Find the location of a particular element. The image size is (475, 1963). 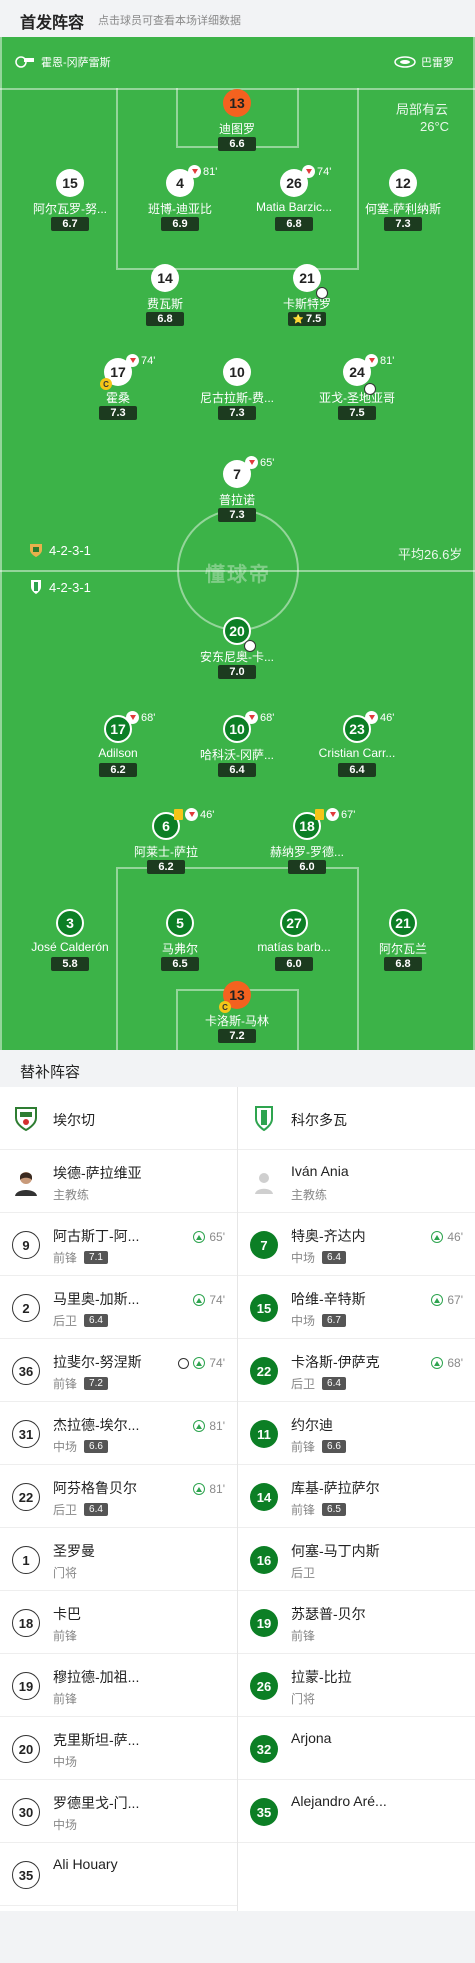

lineup-subtitle: 点击球员可查看本场详细数据 is located at coordinates (169, 21).